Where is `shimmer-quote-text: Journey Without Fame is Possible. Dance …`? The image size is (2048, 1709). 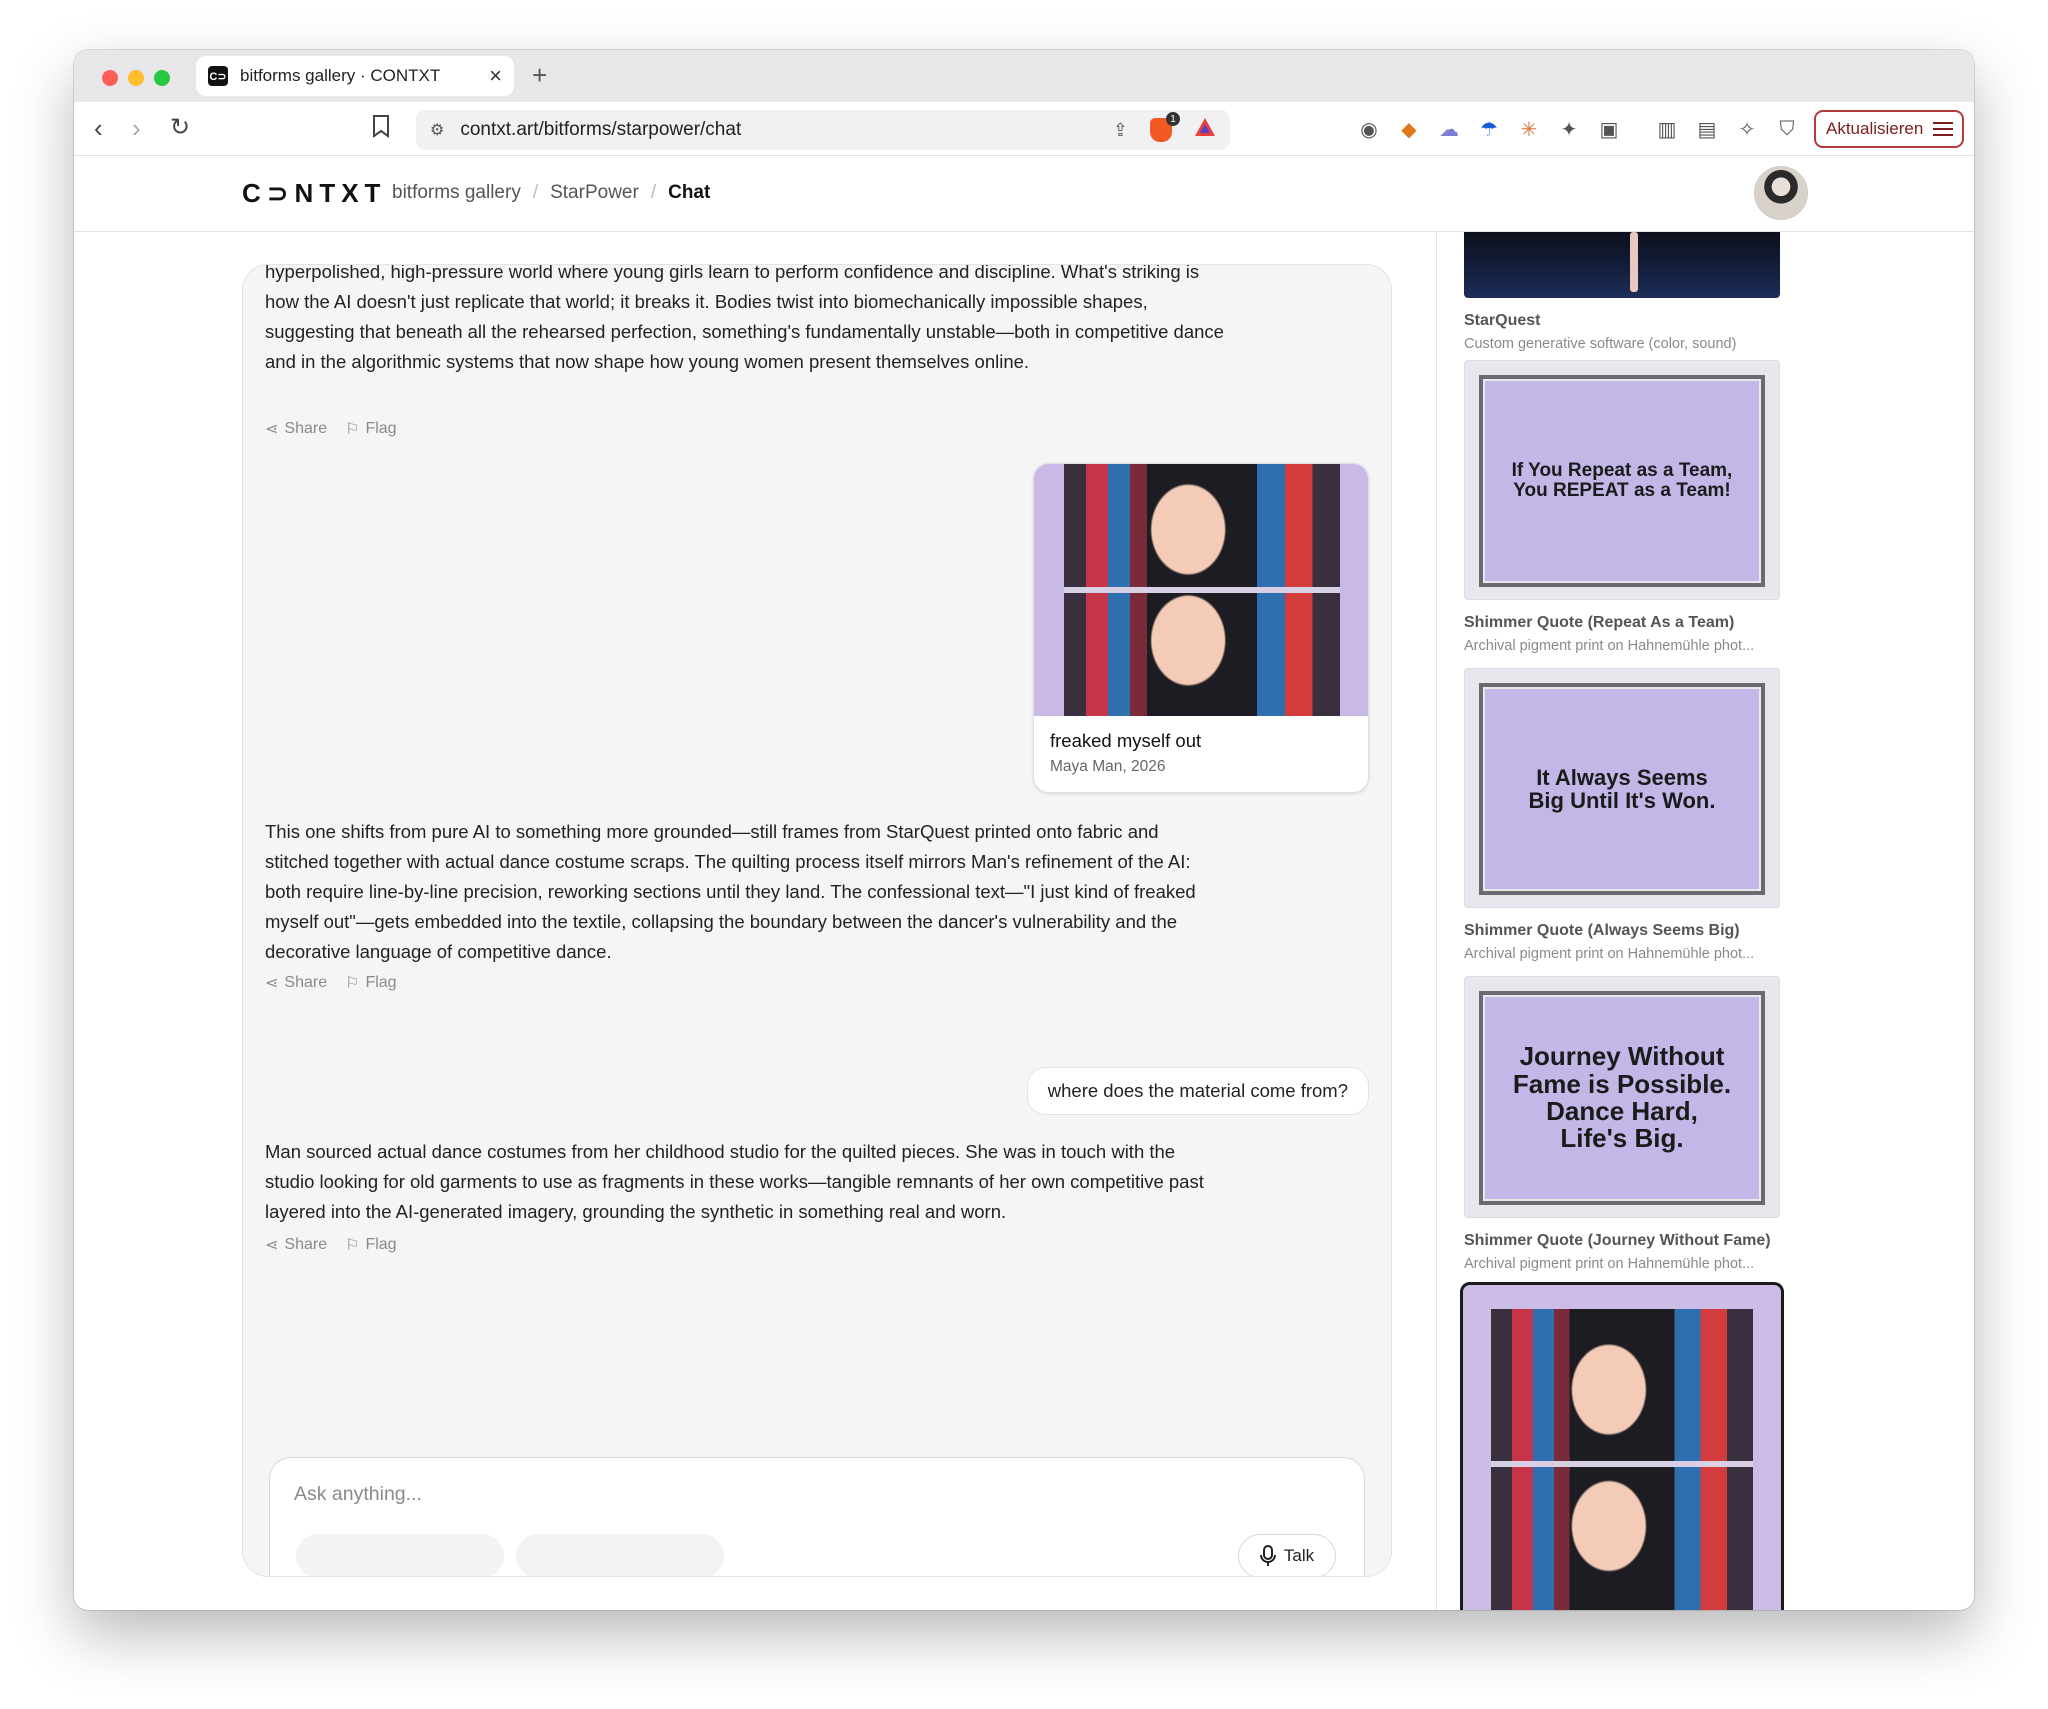
shimmer-quote-text: Journey Without Fame is Possible. Dance … is located at coordinates (1622, 1098).